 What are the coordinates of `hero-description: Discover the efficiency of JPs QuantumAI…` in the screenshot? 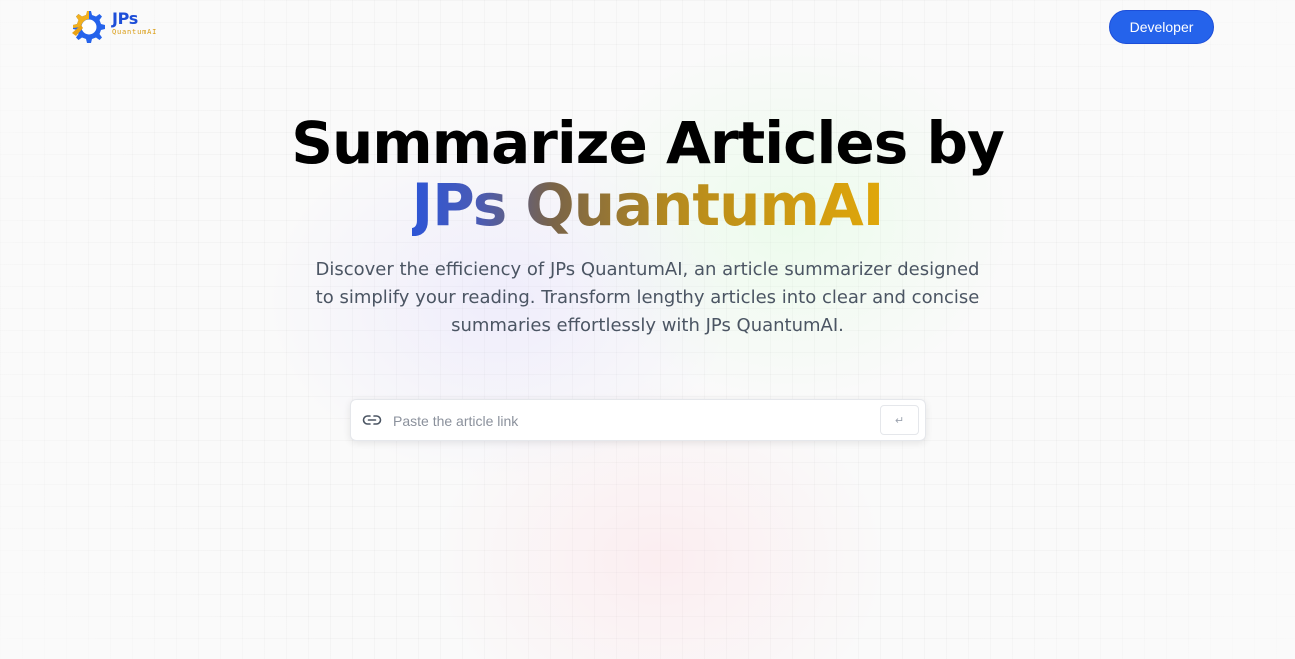 It's located at (647, 297).